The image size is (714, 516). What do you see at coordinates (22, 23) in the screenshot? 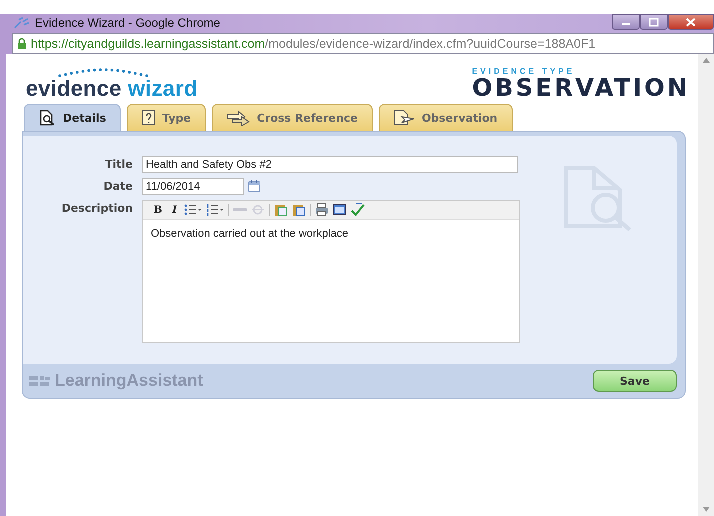
I see `sparkle-icon` at bounding box center [22, 23].